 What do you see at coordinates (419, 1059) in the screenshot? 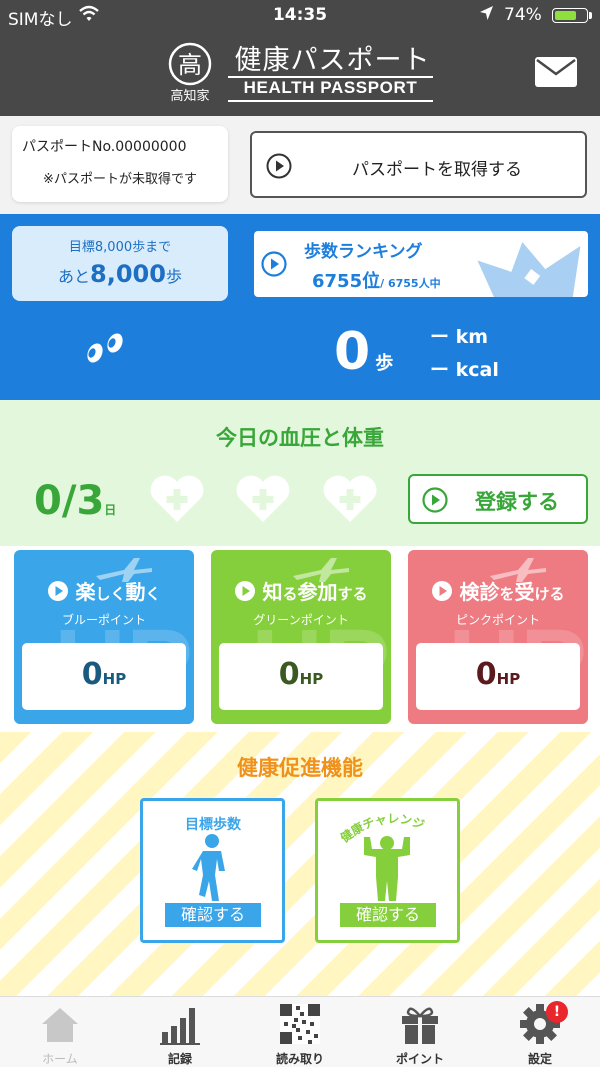
I see `tab-points-label: ポイント` at bounding box center [419, 1059].